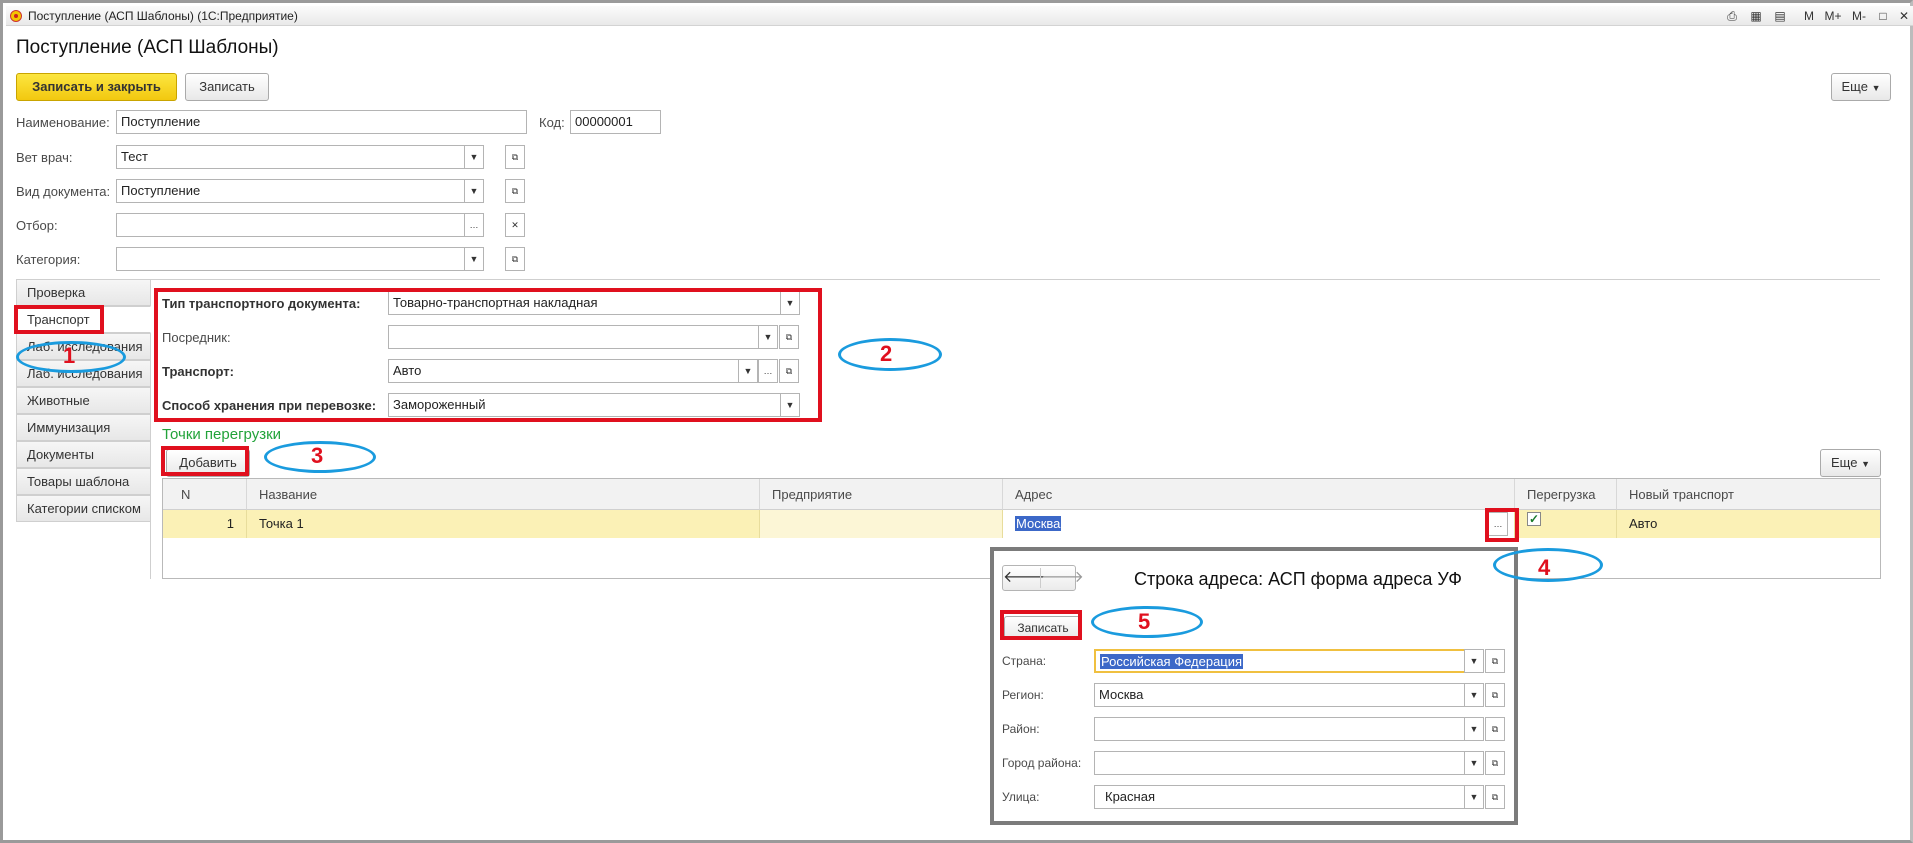 The width and height of the screenshot is (1913, 843). What do you see at coordinates (881, 524) in the screenshot?
I see `row-company` at bounding box center [881, 524].